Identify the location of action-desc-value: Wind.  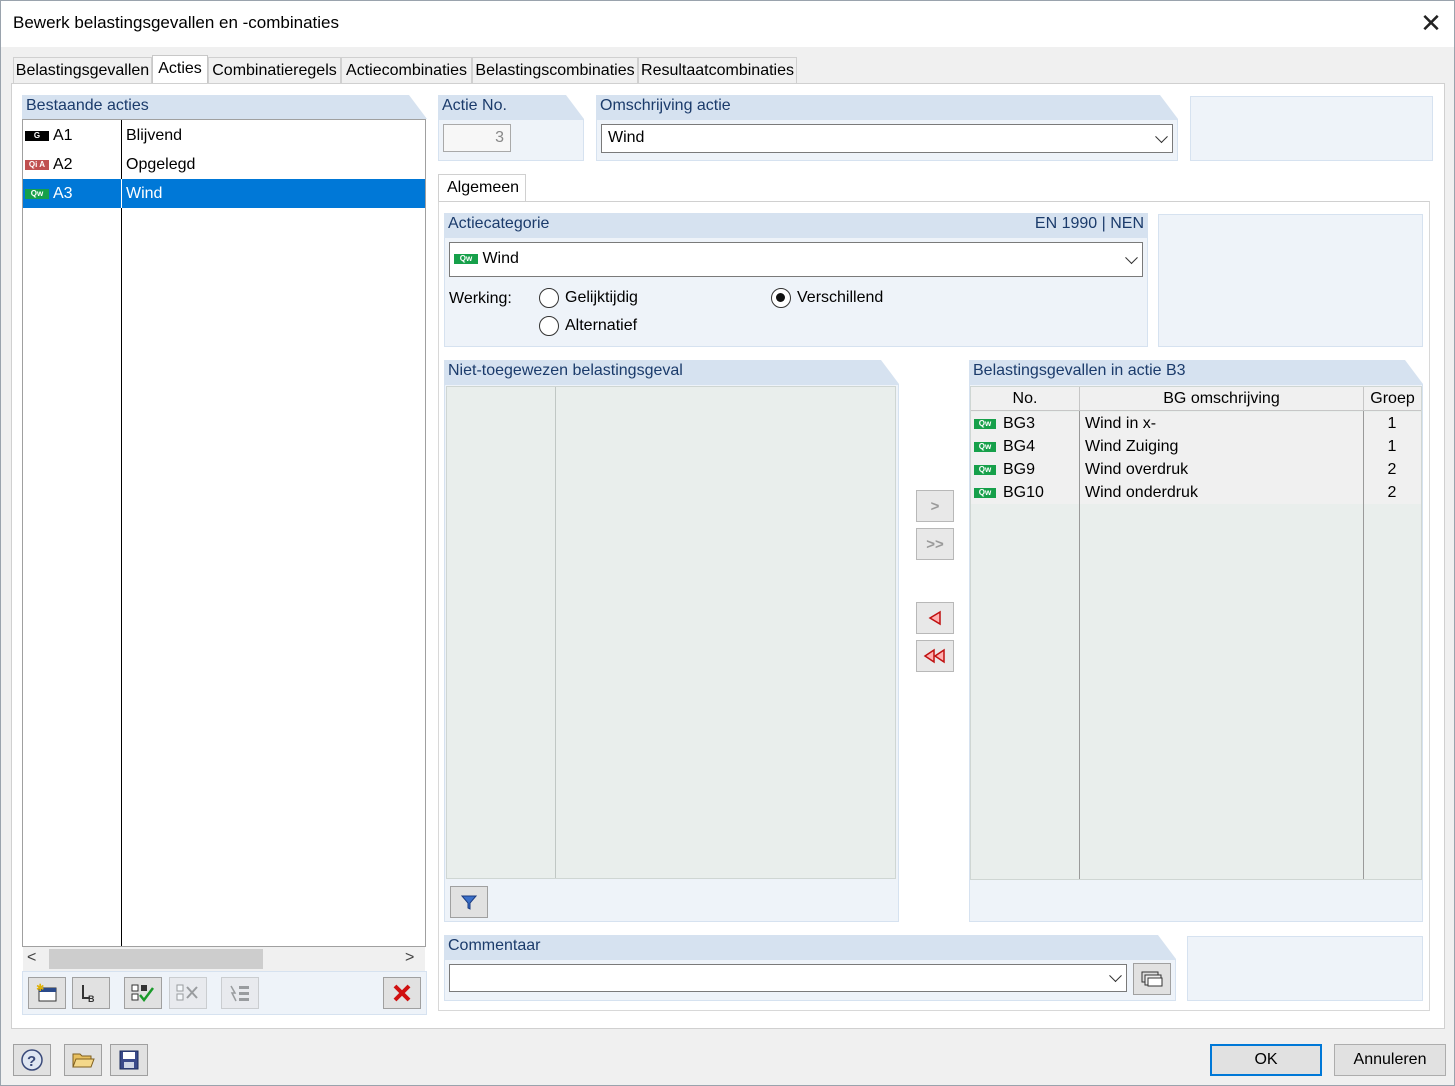
(626, 137).